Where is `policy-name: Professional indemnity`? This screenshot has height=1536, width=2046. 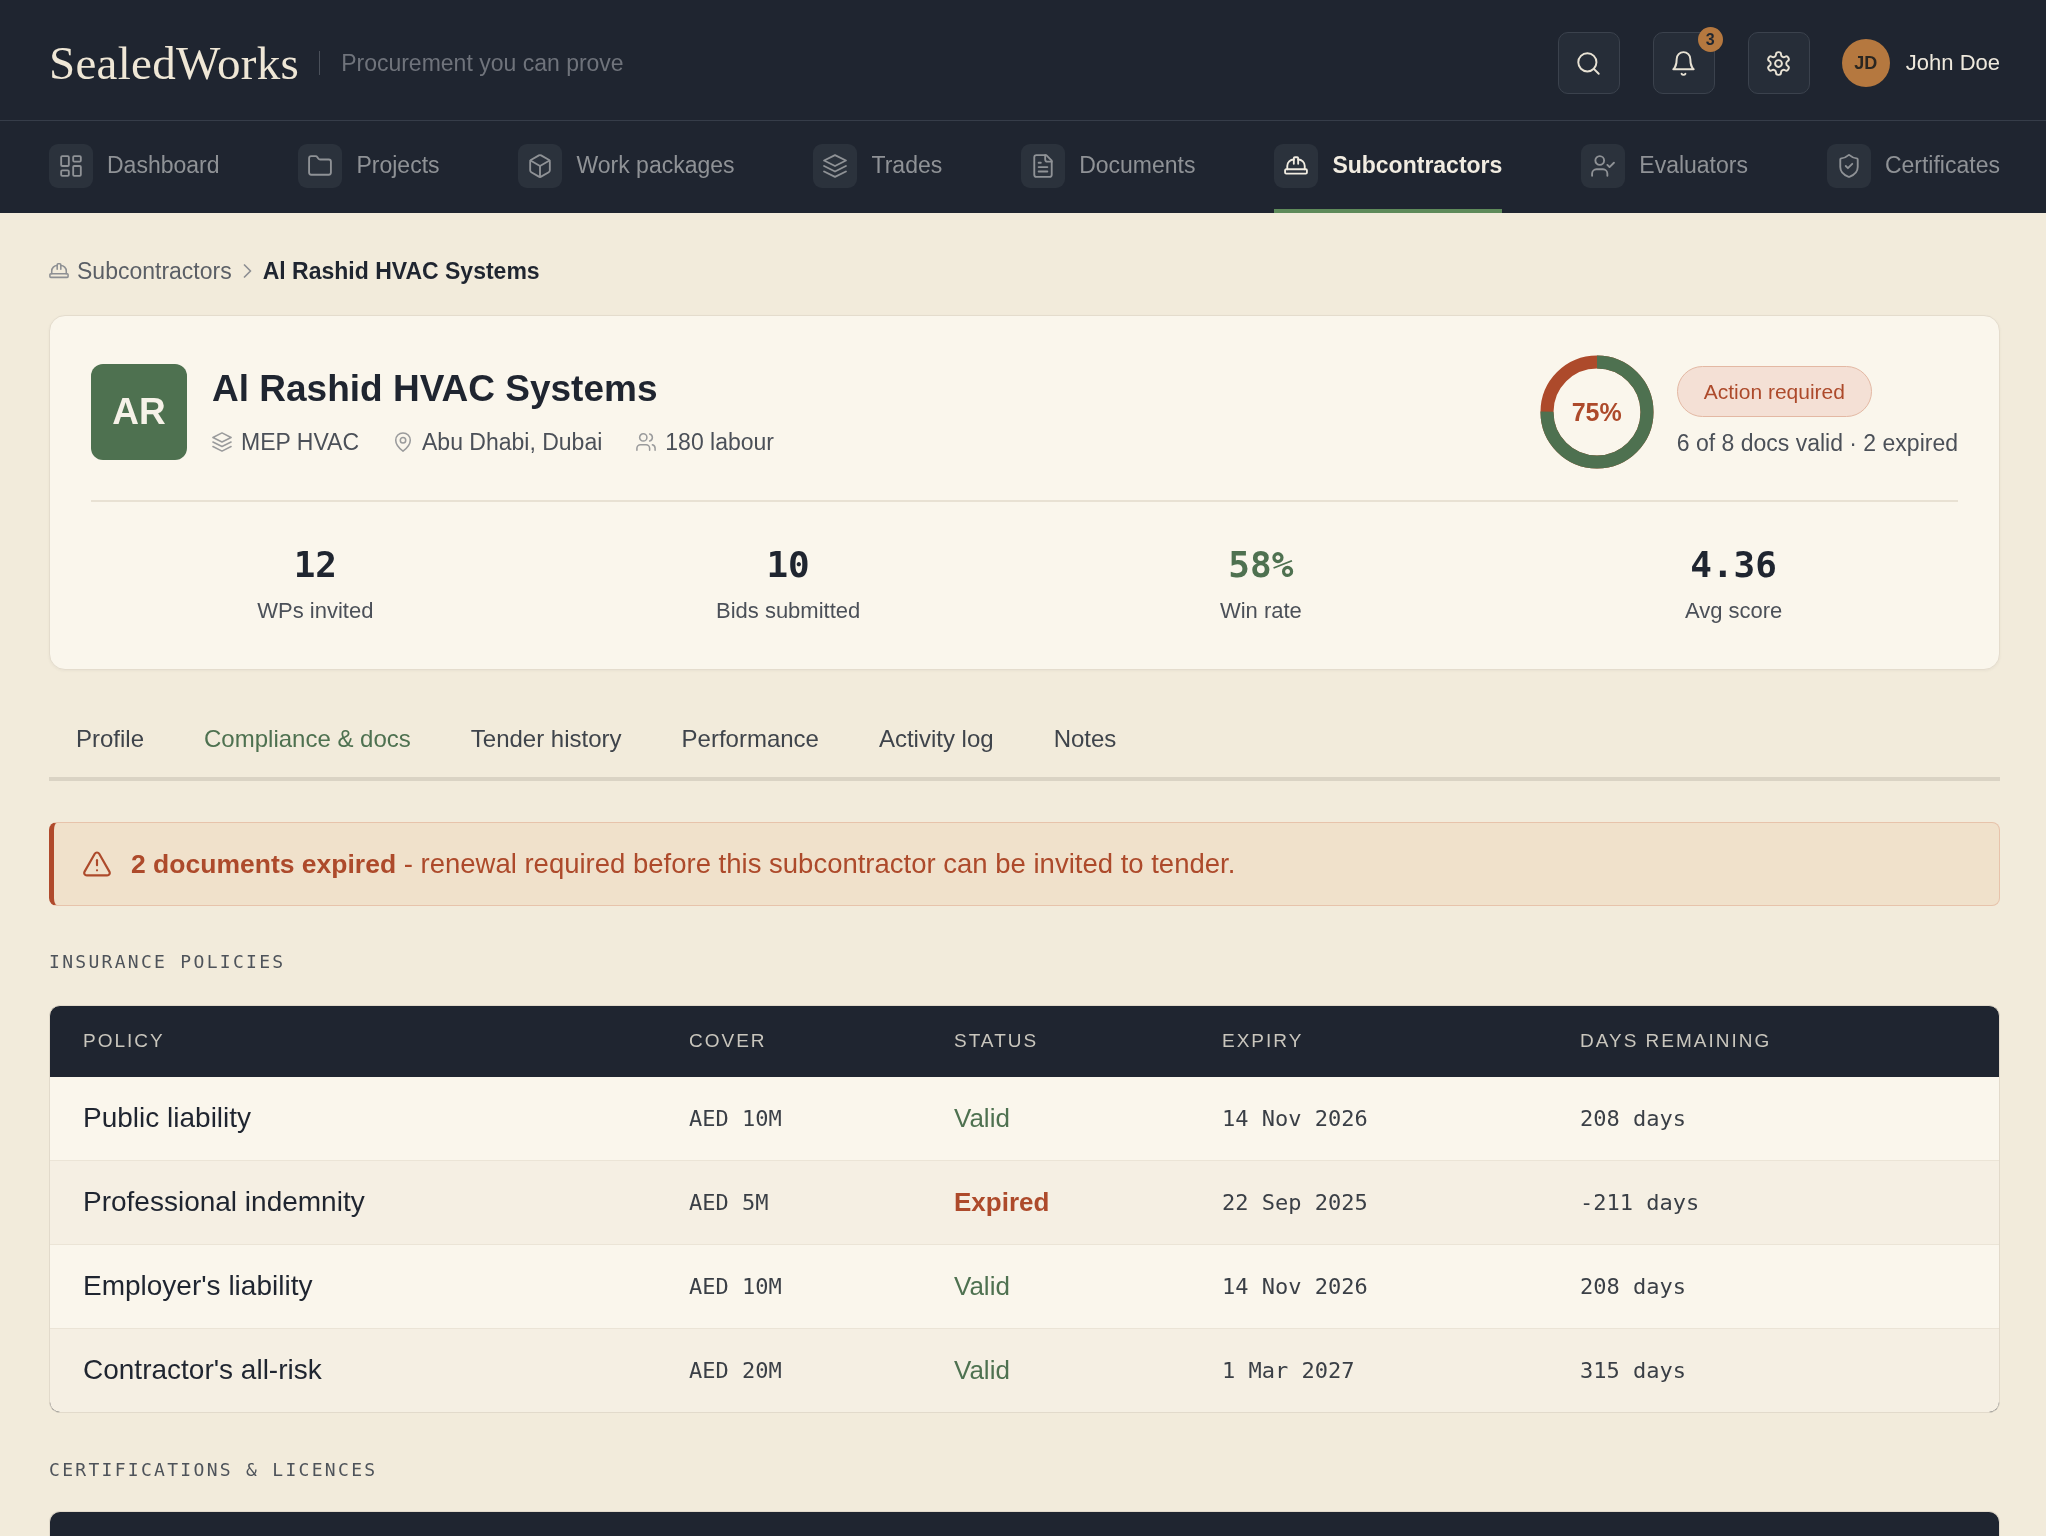
policy-name: Professional indemnity is located at coordinates (224, 1202).